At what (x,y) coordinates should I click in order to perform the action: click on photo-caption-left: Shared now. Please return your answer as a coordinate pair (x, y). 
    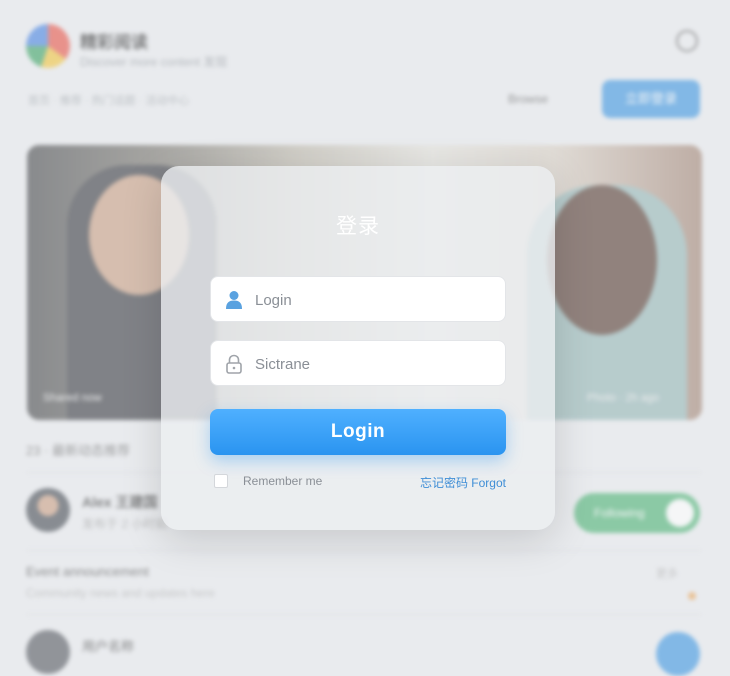
    Looking at the image, I should click on (72, 398).